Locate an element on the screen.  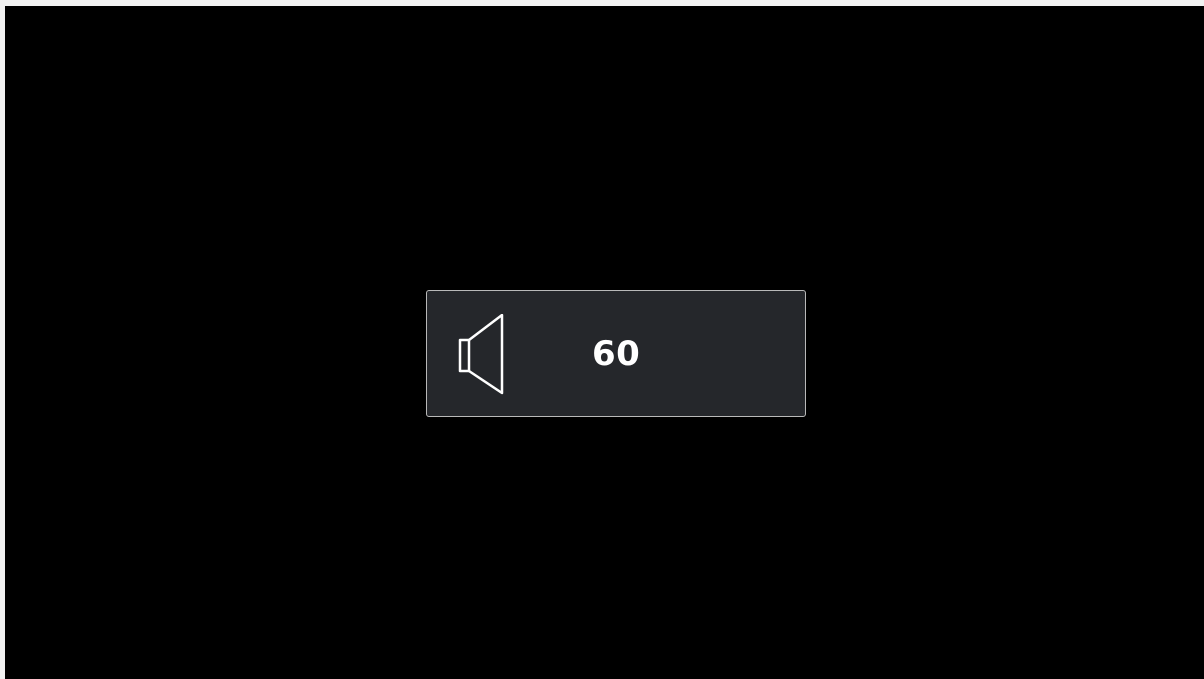
volume-osd: 60 is located at coordinates (616, 353).